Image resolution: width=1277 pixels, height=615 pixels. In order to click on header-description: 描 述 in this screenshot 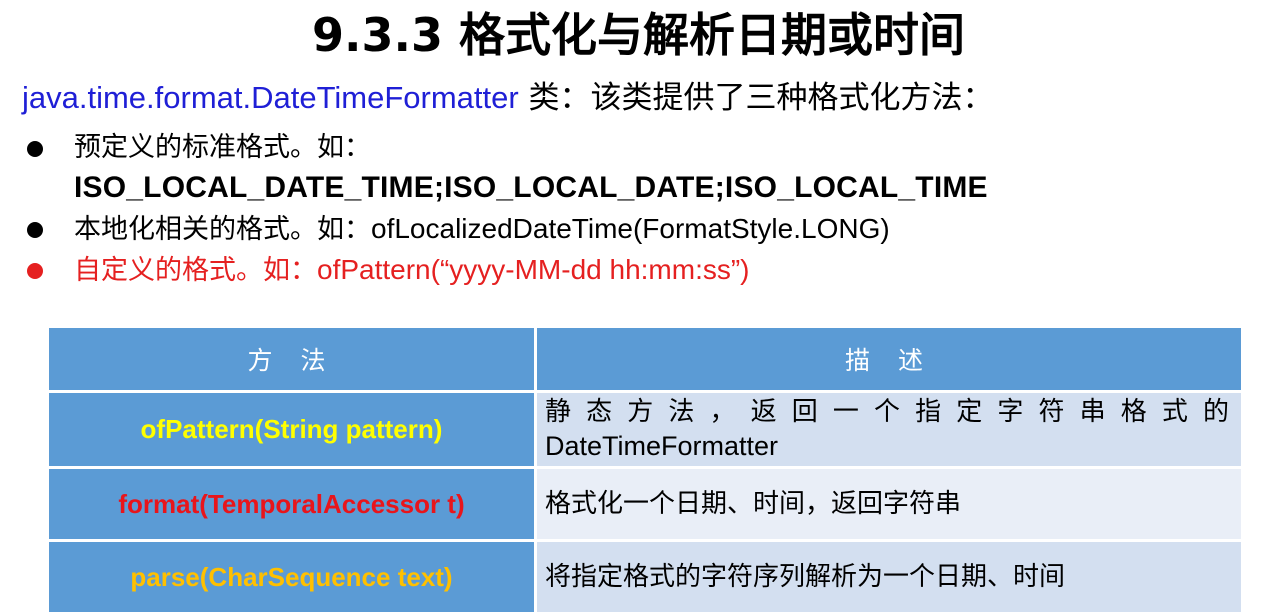, I will do `click(889, 359)`.